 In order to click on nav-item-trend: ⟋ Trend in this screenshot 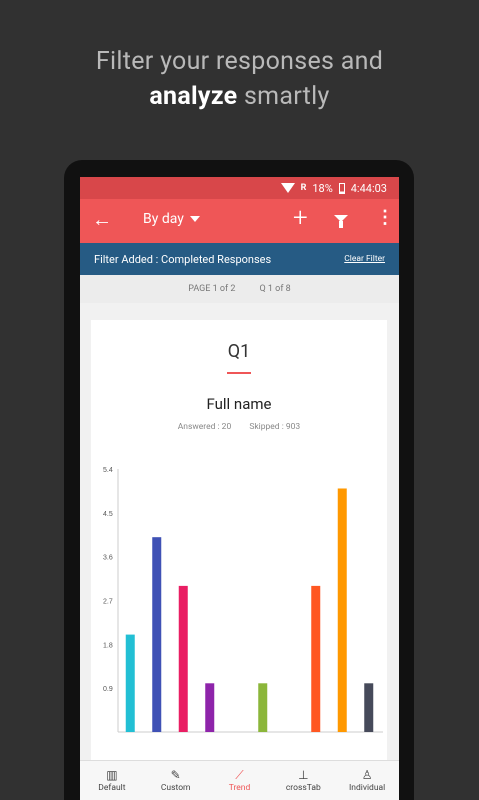, I will do `click(240, 780)`.